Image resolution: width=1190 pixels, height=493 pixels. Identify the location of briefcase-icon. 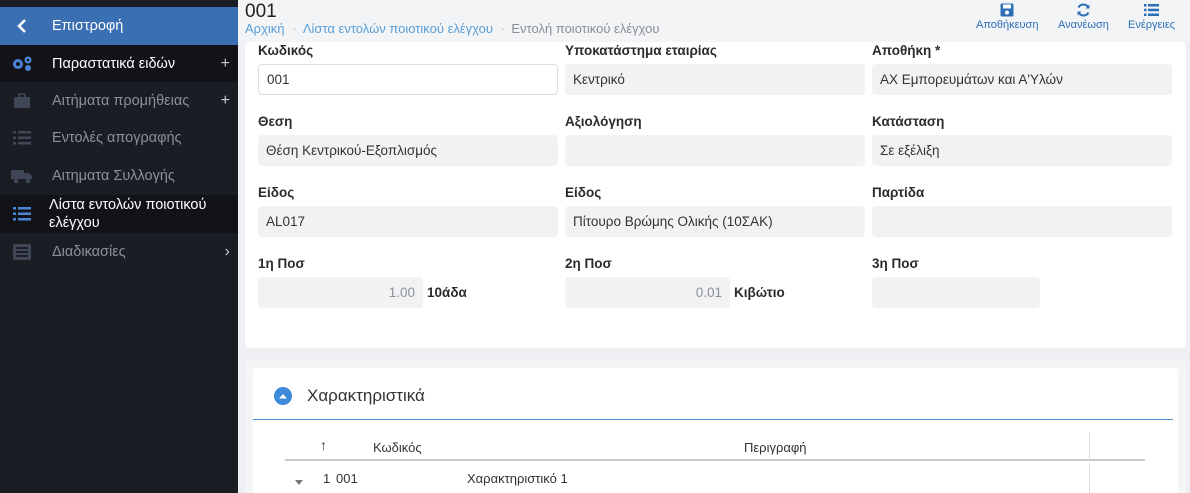
(22, 101).